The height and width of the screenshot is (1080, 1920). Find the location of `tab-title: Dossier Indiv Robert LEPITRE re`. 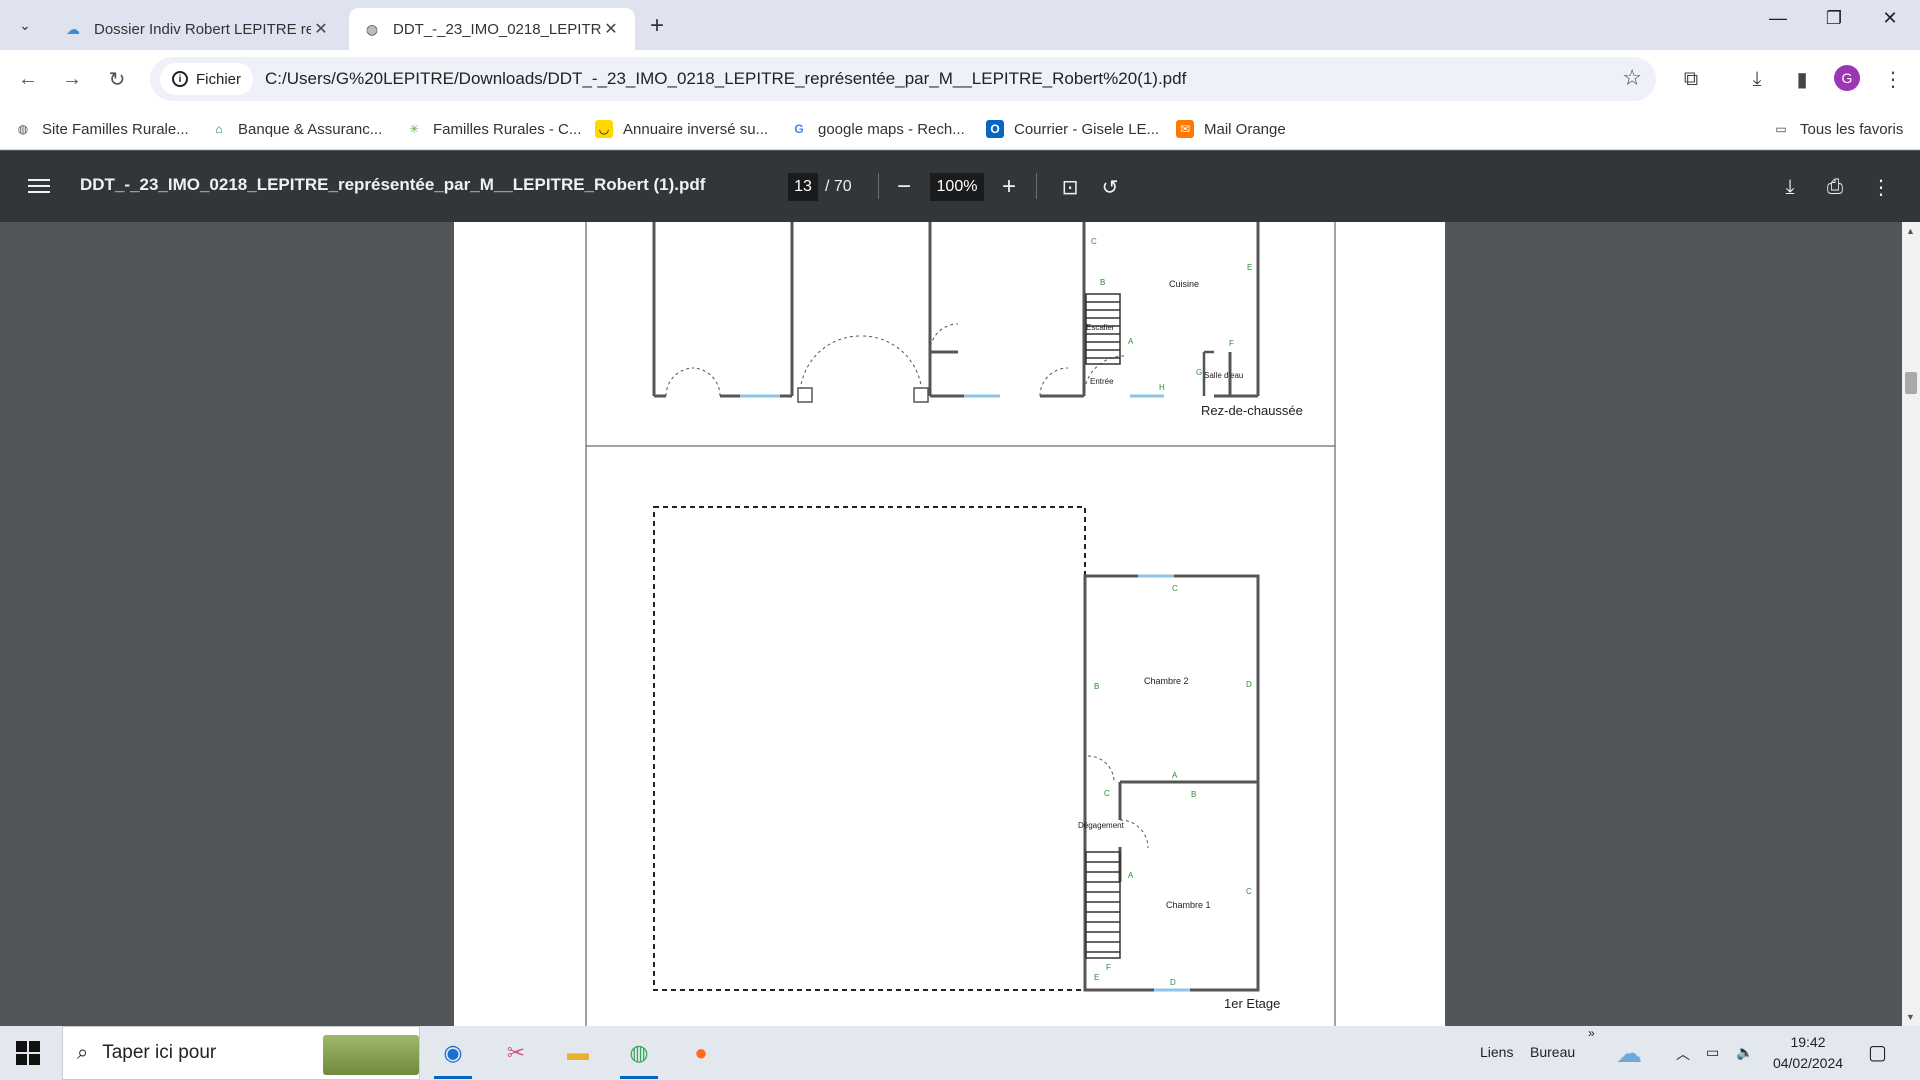

tab-title: Dossier Indiv Robert LEPITRE re is located at coordinates (202, 29).